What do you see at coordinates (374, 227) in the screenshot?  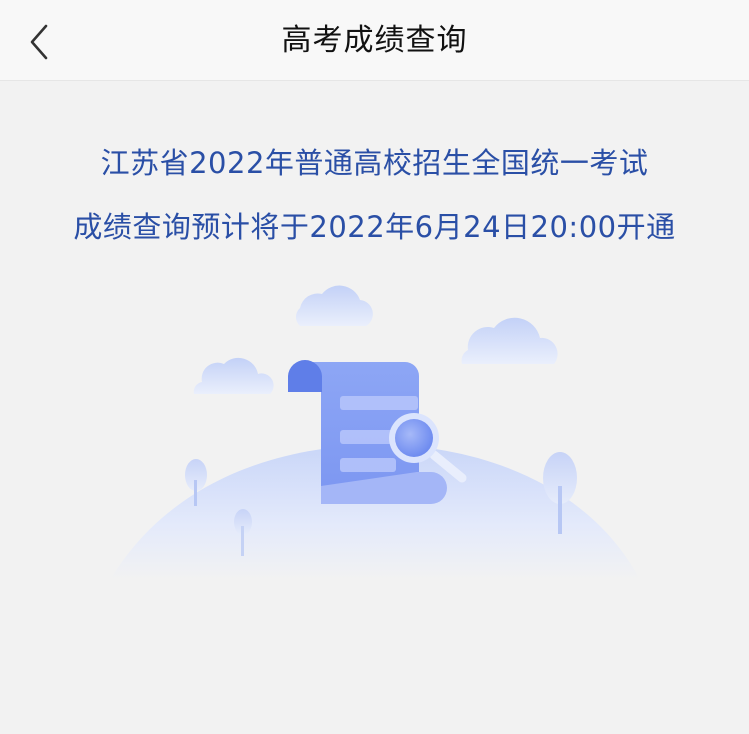 I see `notice-line-open-time: 成绩查询预计将于2022年6月24日20:00开通` at bounding box center [374, 227].